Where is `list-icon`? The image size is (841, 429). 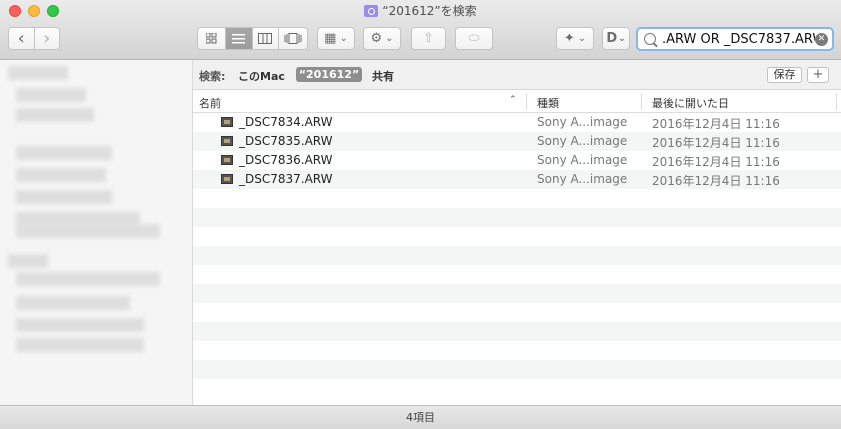 list-icon is located at coordinates (239, 38).